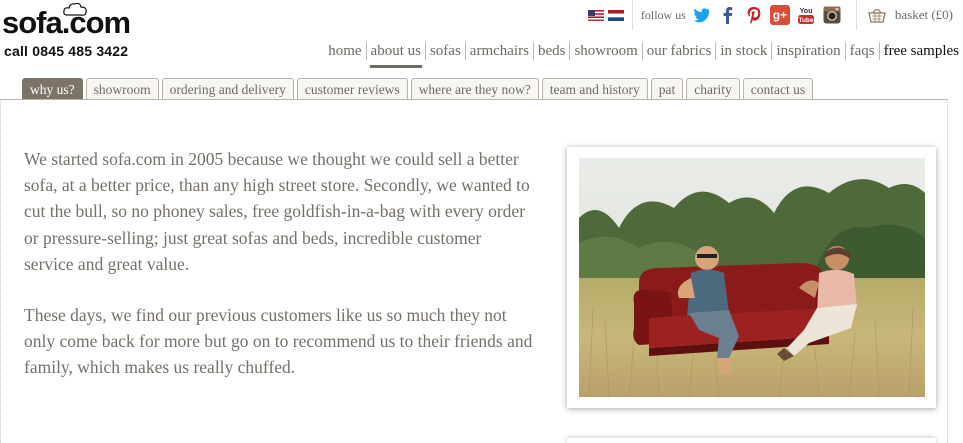  Describe the element at coordinates (779, 15) in the screenshot. I see `google-plus-icon: g+` at that location.